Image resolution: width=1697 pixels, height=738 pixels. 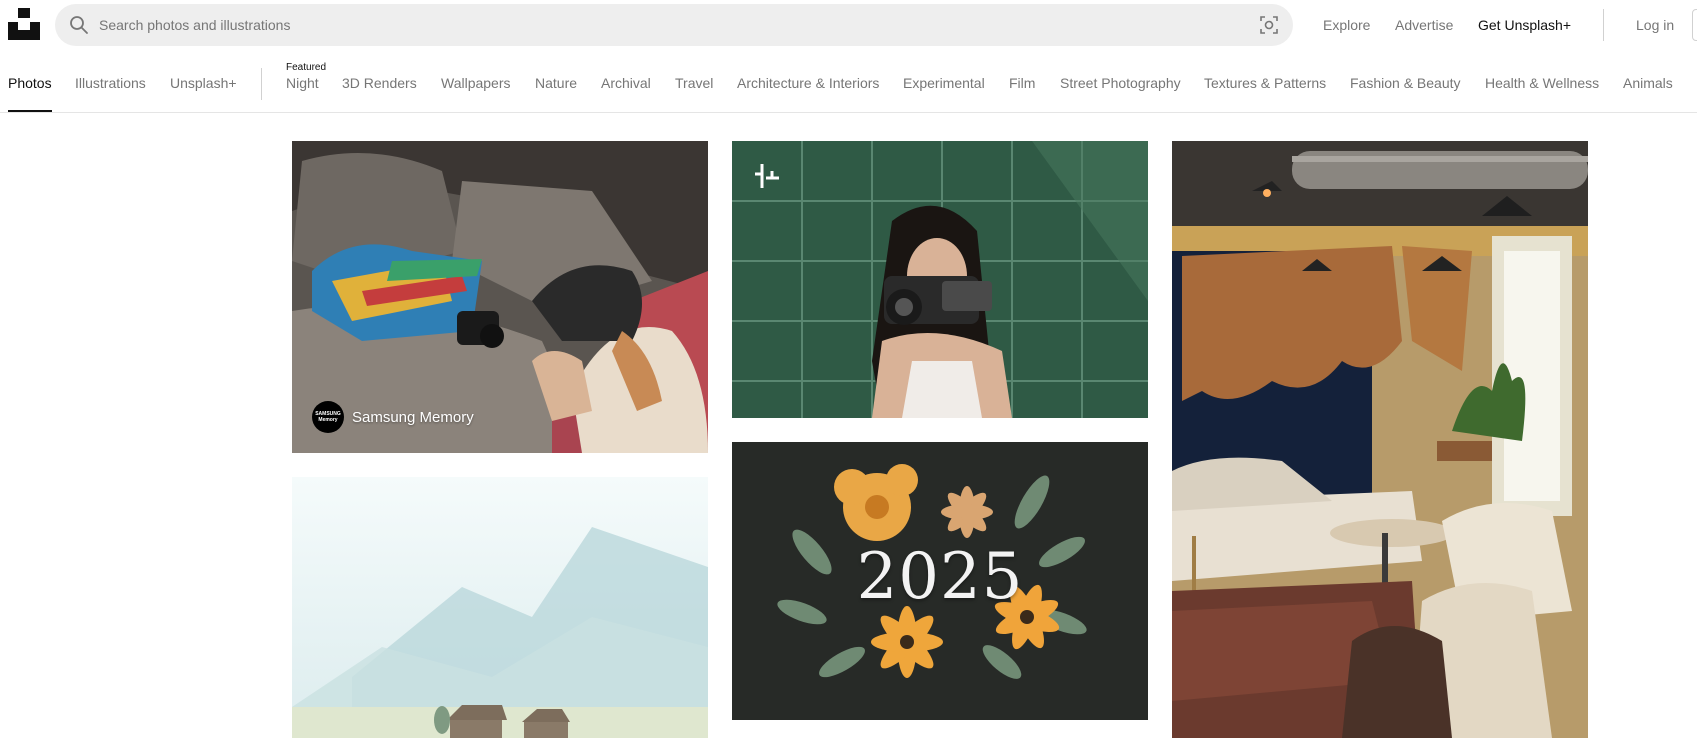 I want to click on get-unsplash-plus-link: Get Unsplash+, so click(x=1524, y=25).